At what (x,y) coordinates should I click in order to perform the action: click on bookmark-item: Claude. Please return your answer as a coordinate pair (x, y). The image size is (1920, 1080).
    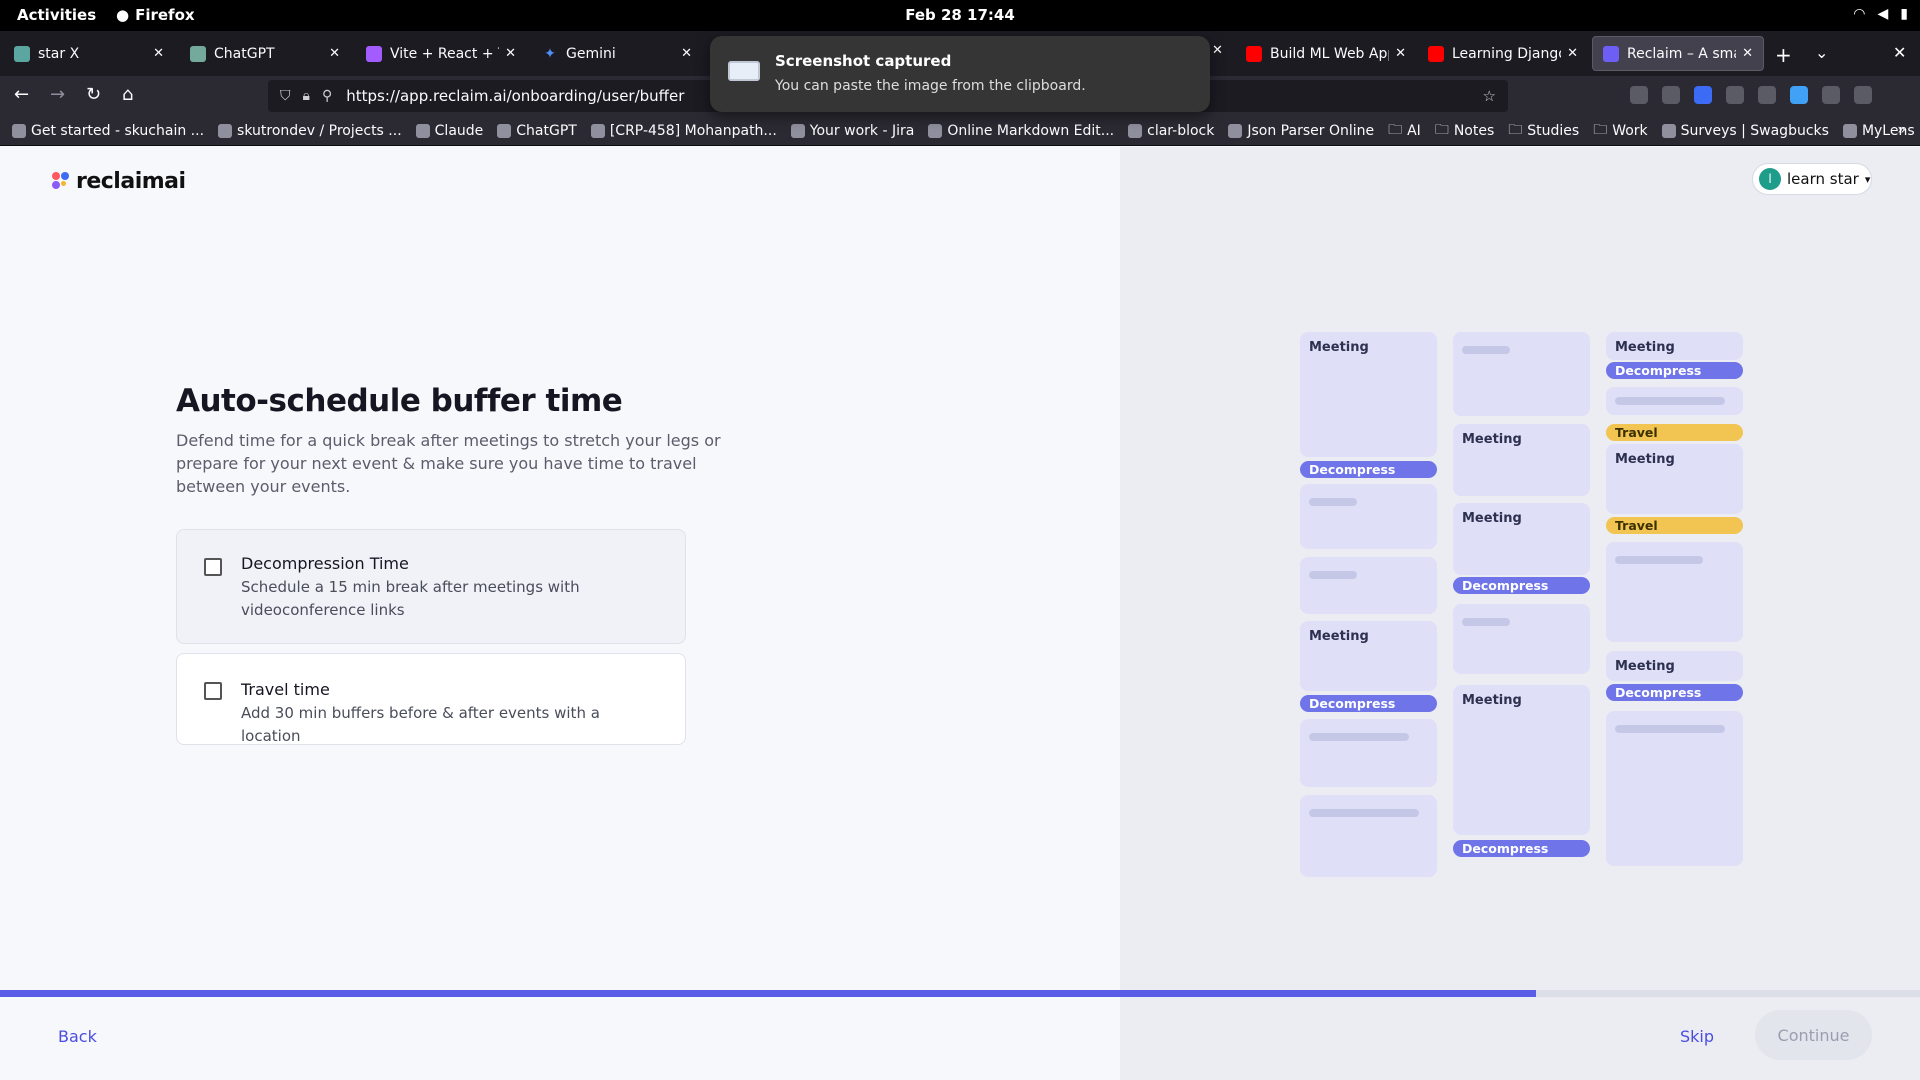
    Looking at the image, I should click on (449, 130).